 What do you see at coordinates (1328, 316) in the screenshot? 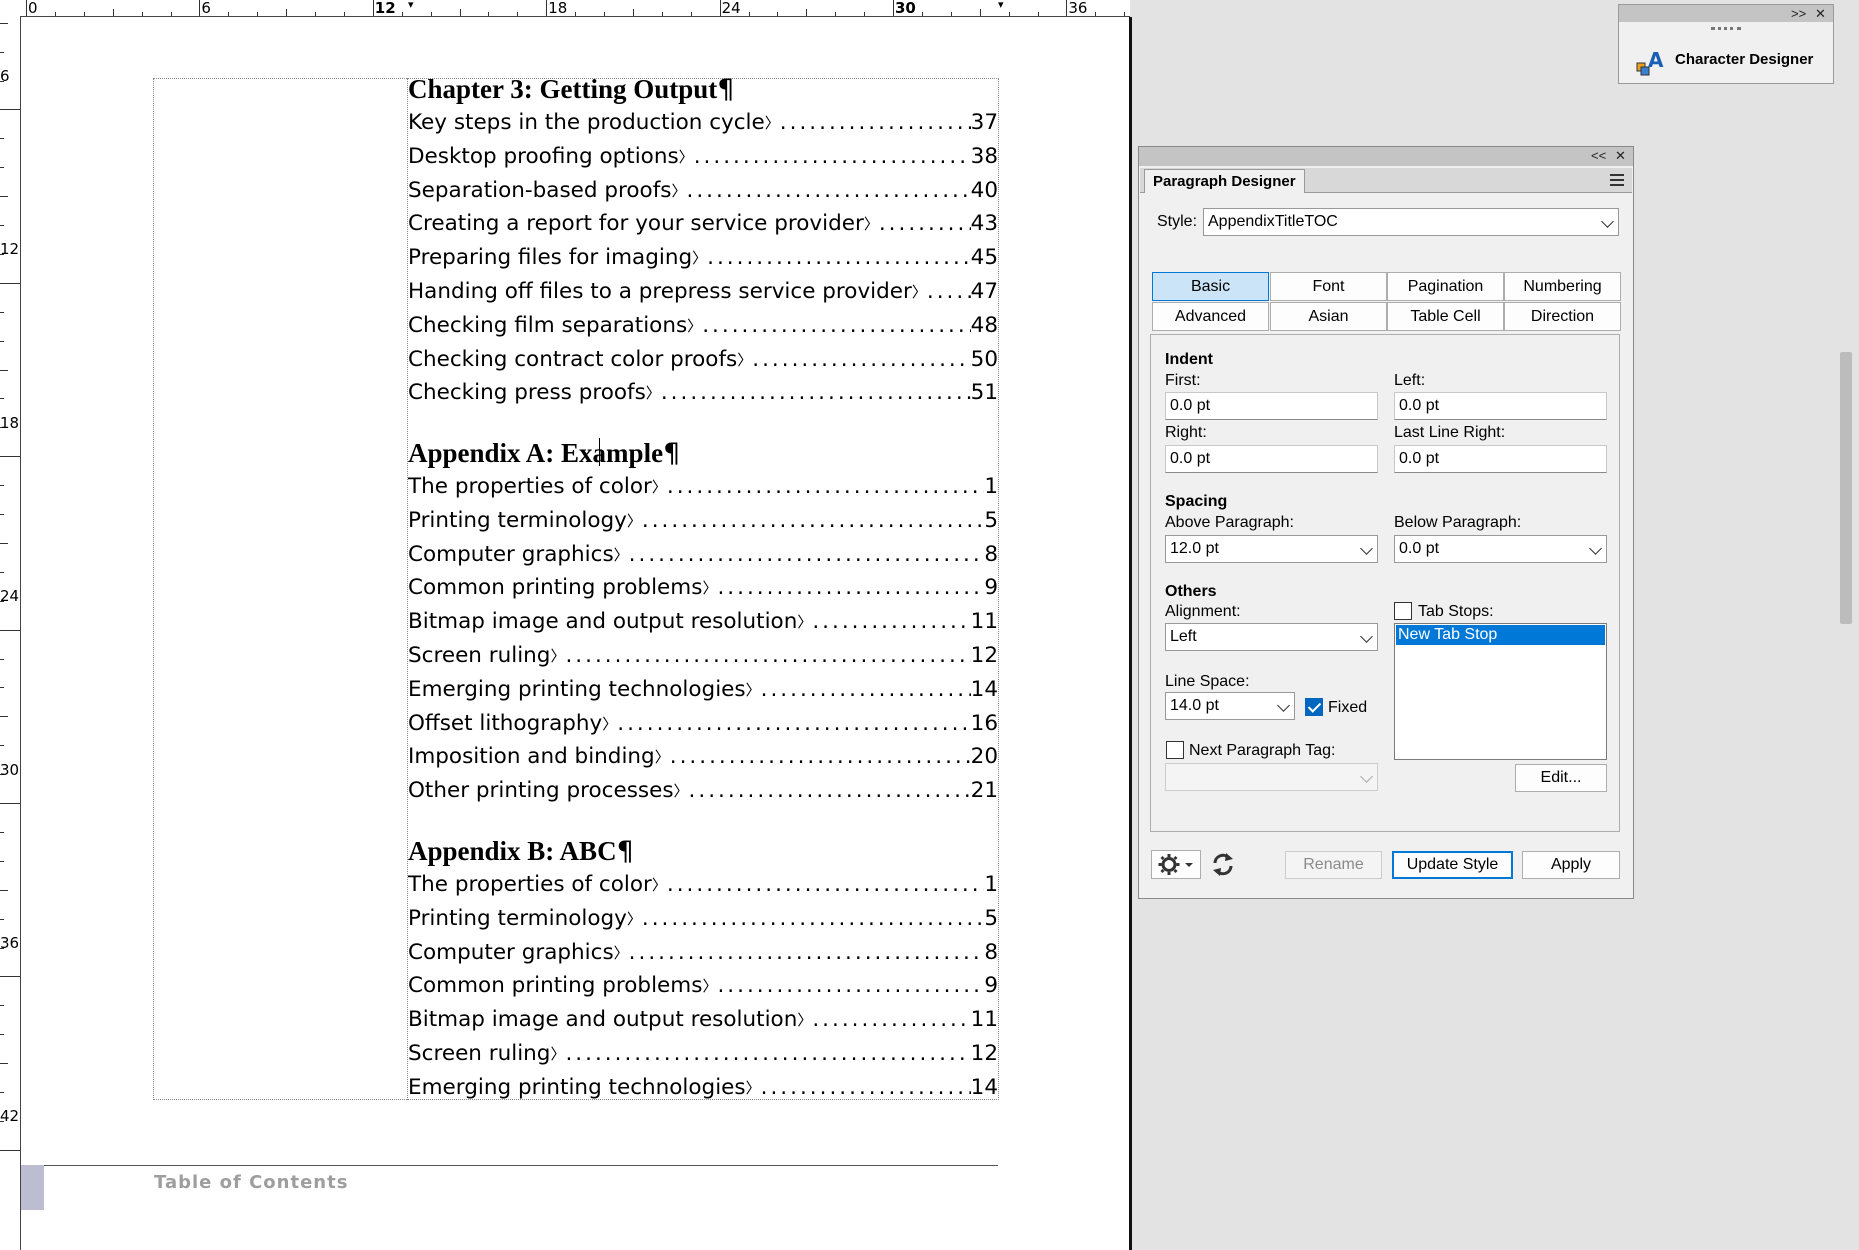
I see `tab-asian: Asian` at bounding box center [1328, 316].